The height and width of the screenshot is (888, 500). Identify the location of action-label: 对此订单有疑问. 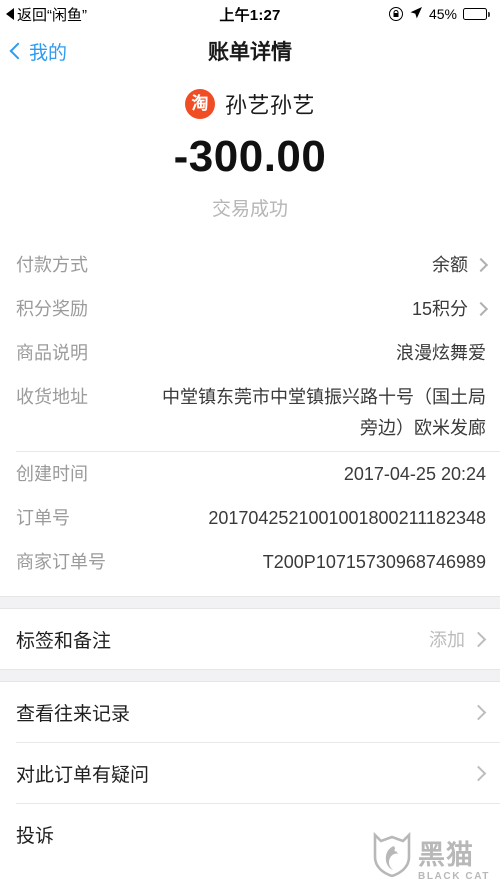
(83, 775).